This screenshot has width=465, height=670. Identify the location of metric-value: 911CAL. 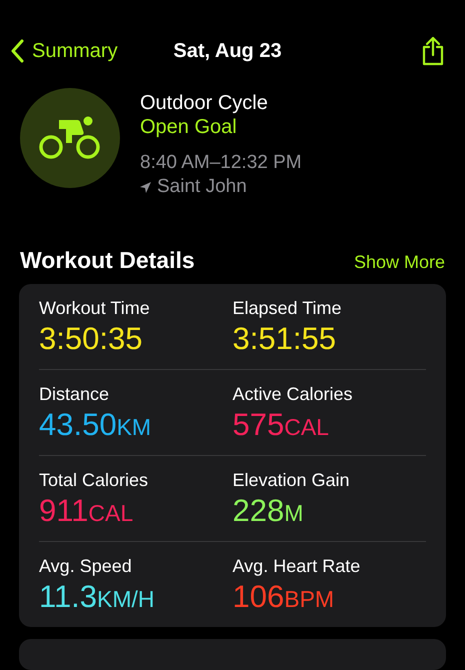
(86, 511).